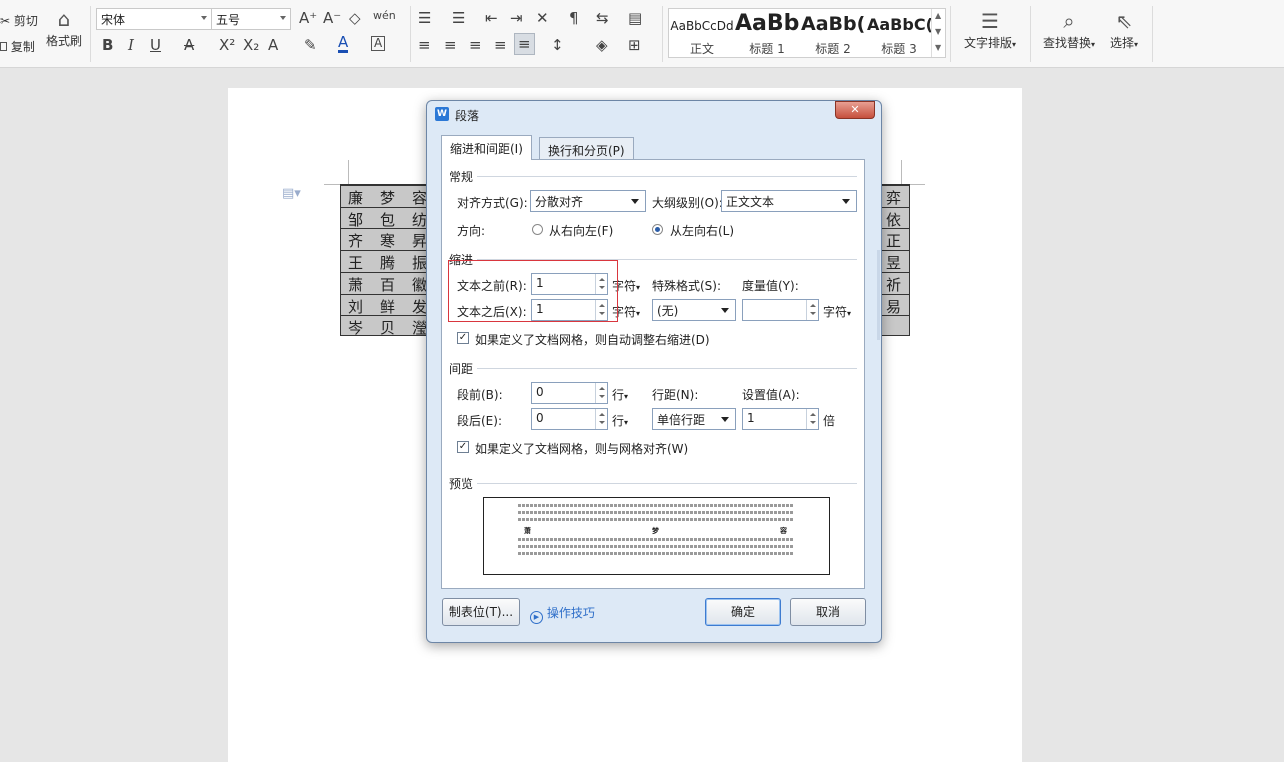  What do you see at coordinates (154, 19) in the screenshot?
I see `font-name-select: 宋体` at bounding box center [154, 19].